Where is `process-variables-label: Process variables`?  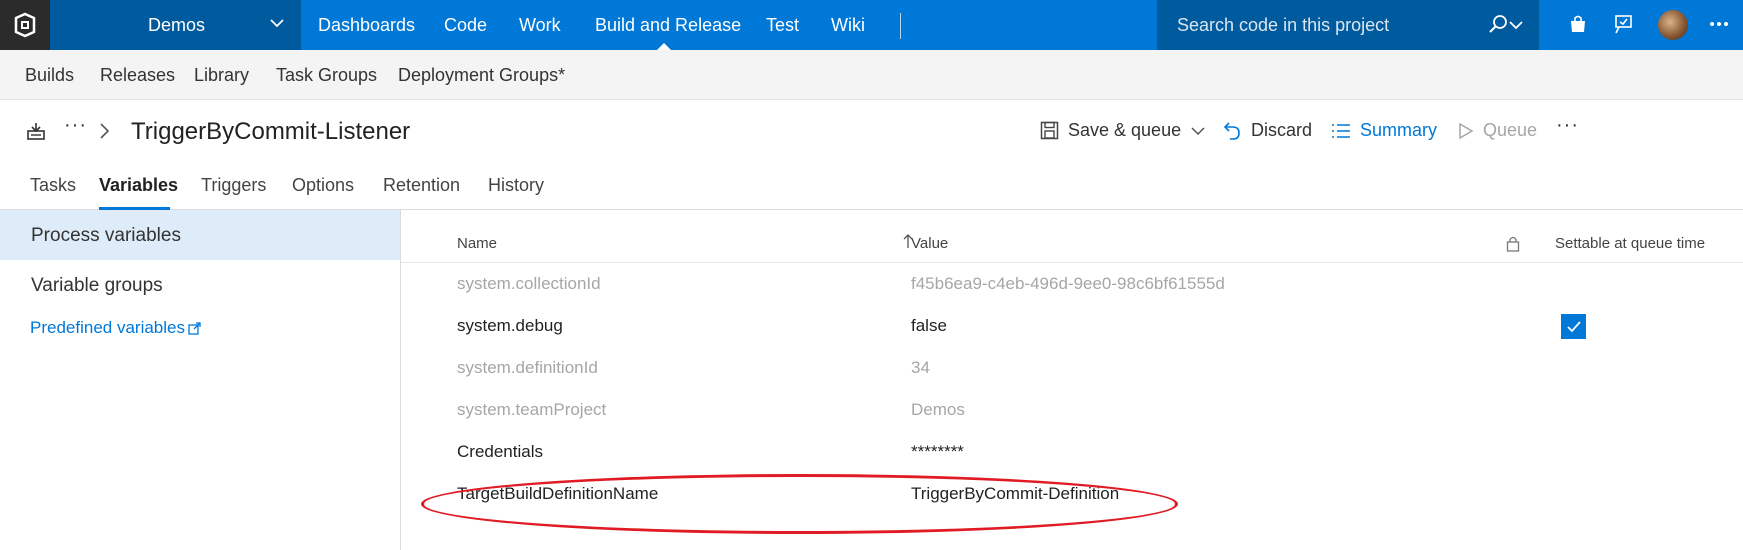
process-variables-label: Process variables is located at coordinates (106, 235).